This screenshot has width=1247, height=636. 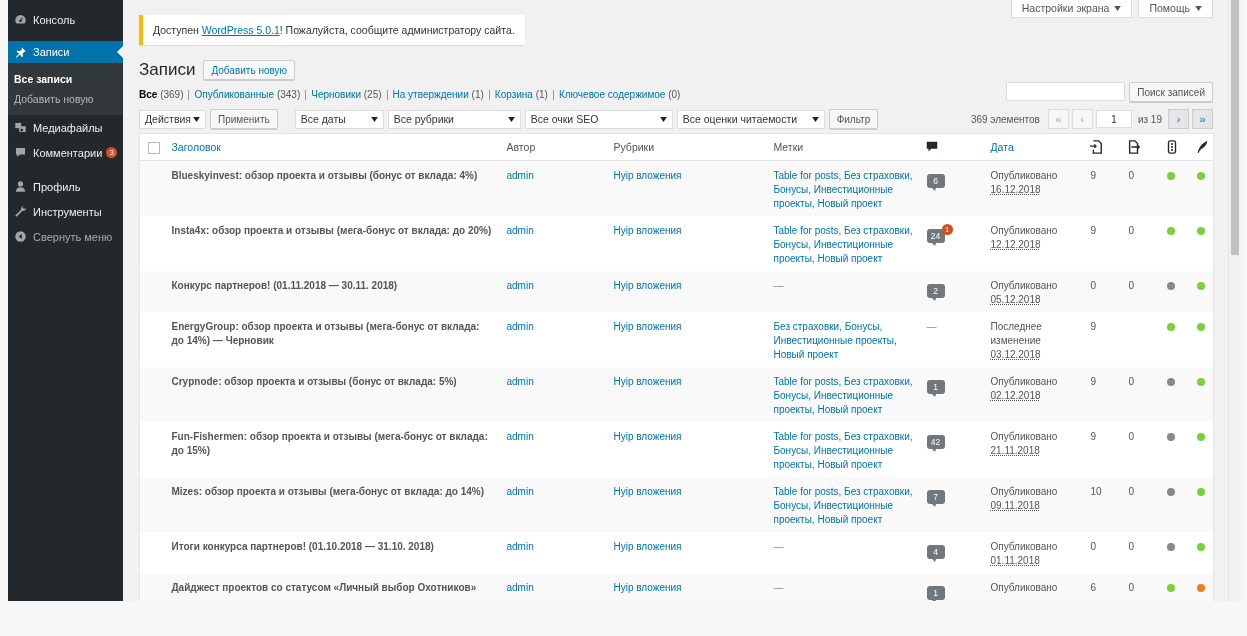 What do you see at coordinates (779, 286) in the screenshot?
I see `empty-value: —` at bounding box center [779, 286].